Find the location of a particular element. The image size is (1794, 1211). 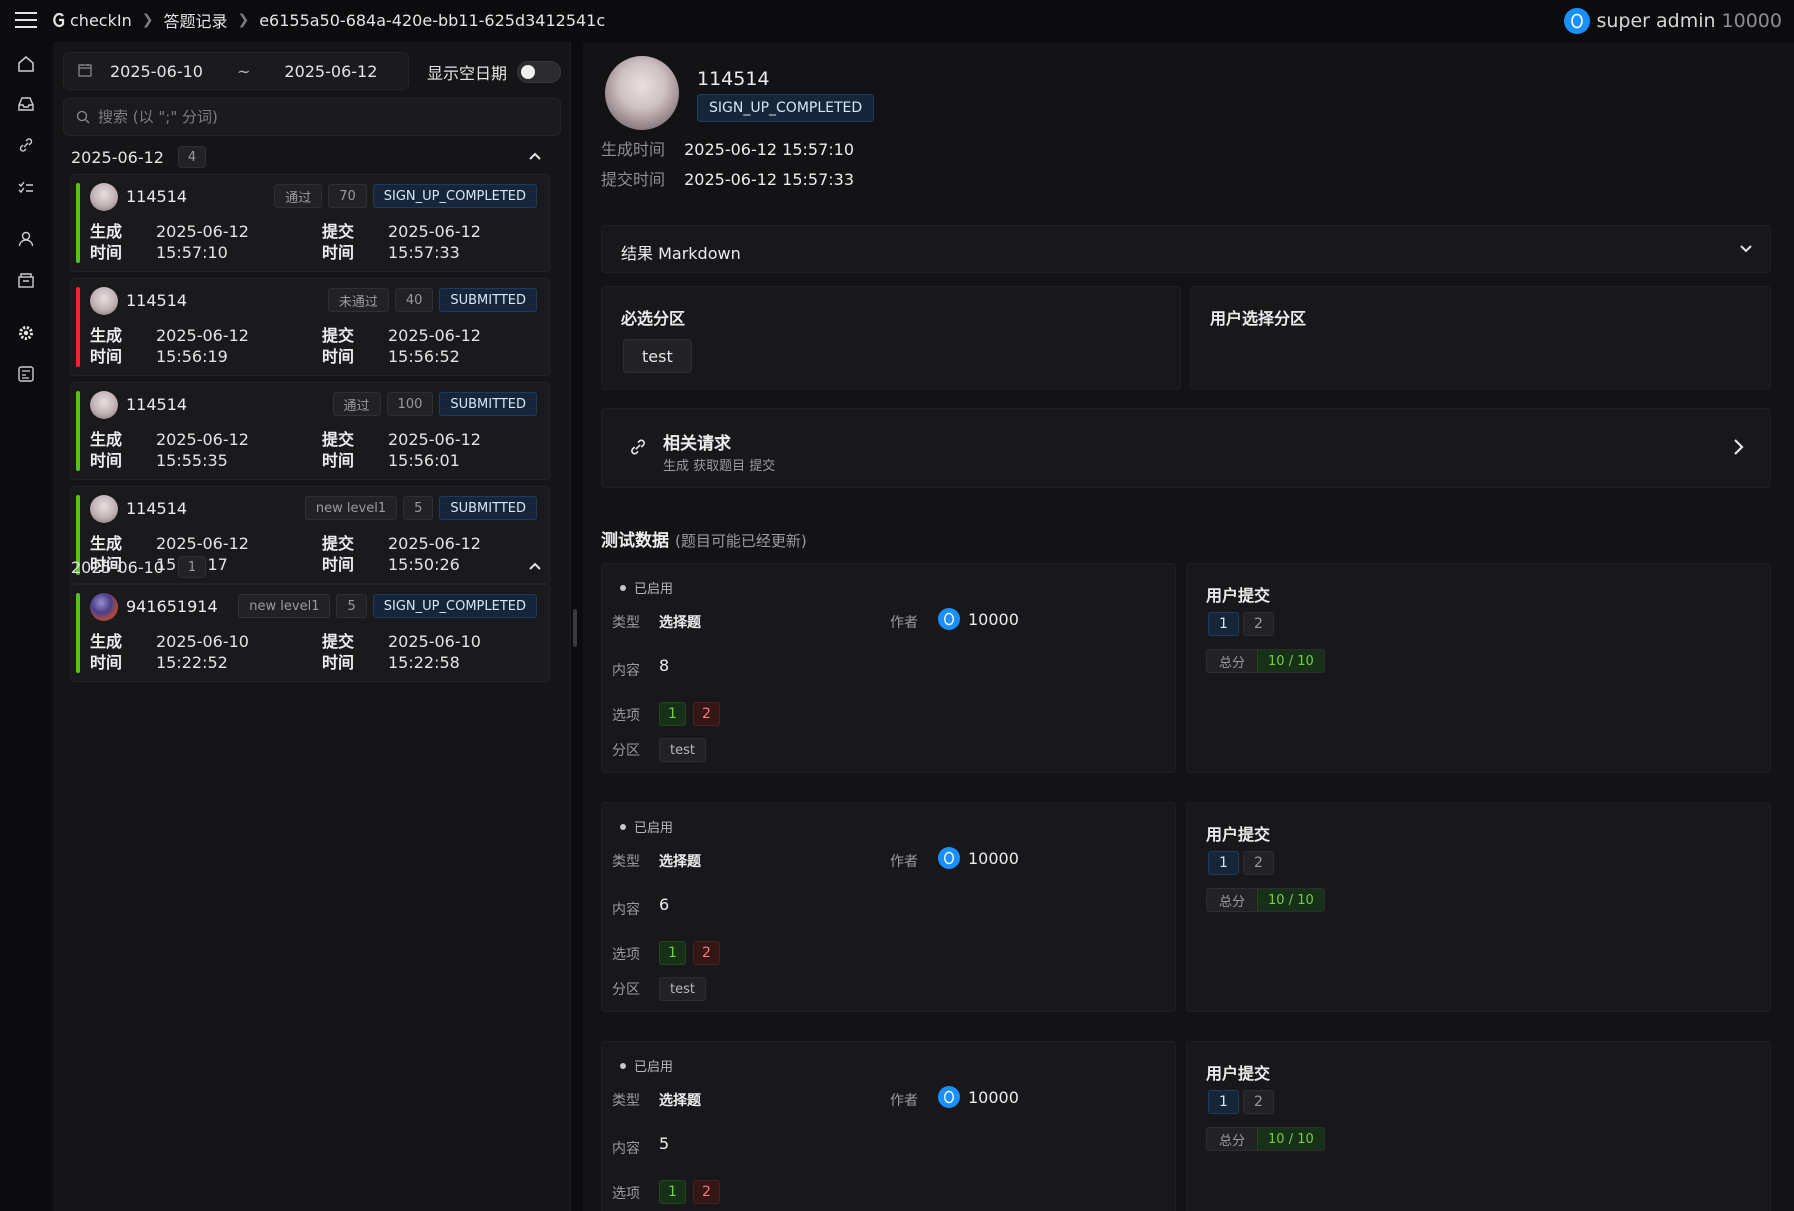

gear-icon is located at coordinates (26, 333).